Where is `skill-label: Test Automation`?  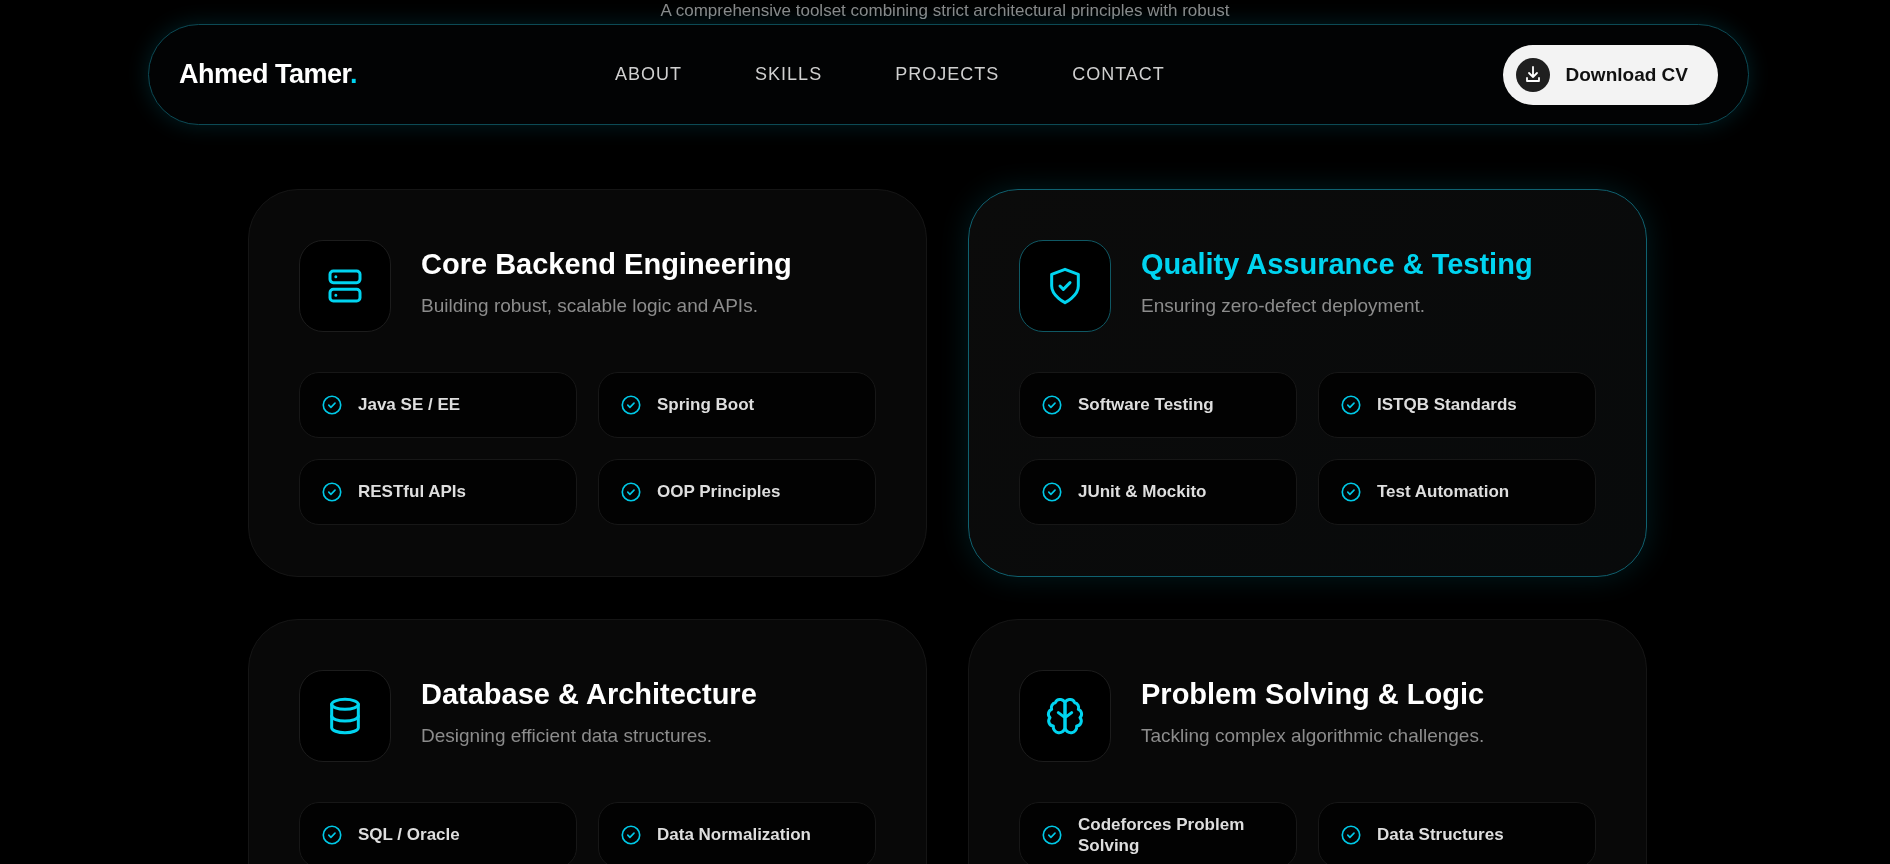 skill-label: Test Automation is located at coordinates (1443, 492).